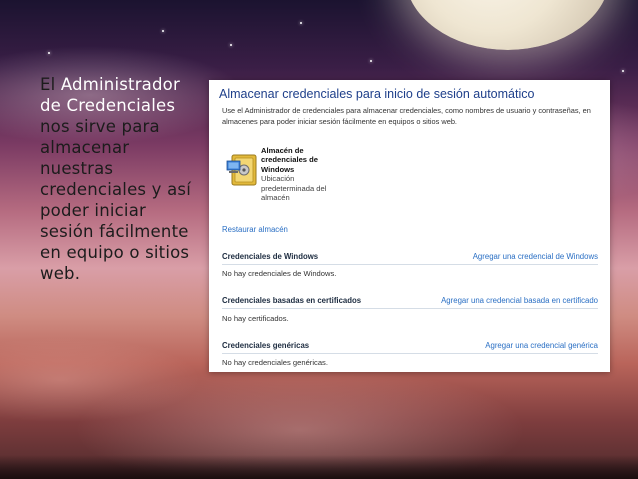 This screenshot has width=638, height=479. What do you see at coordinates (319, 467) in the screenshot?
I see `landscape-silhouette` at bounding box center [319, 467].